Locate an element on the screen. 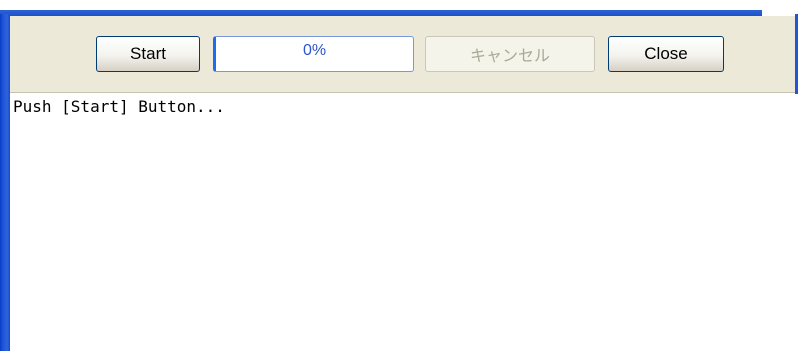  close-button: Close is located at coordinates (666, 54).